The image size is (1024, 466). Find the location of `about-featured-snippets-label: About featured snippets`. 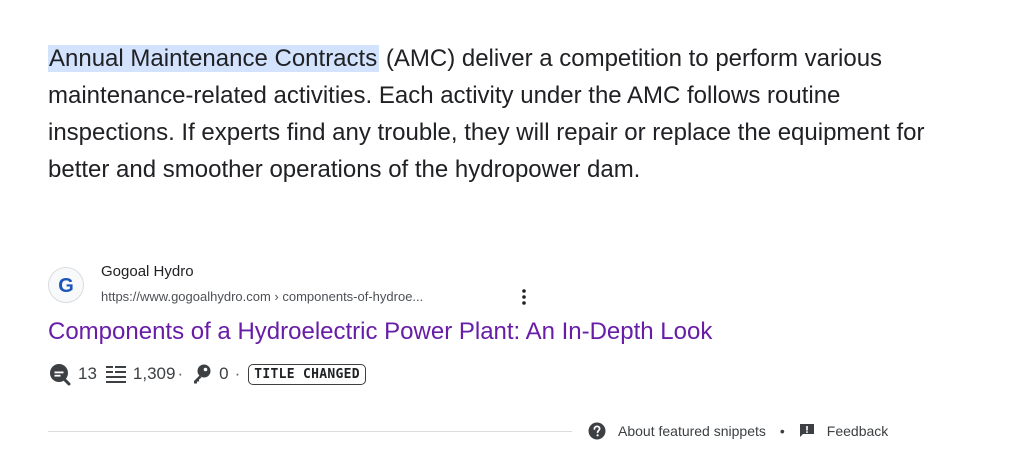

about-featured-snippets-label: About featured snippets is located at coordinates (692, 431).